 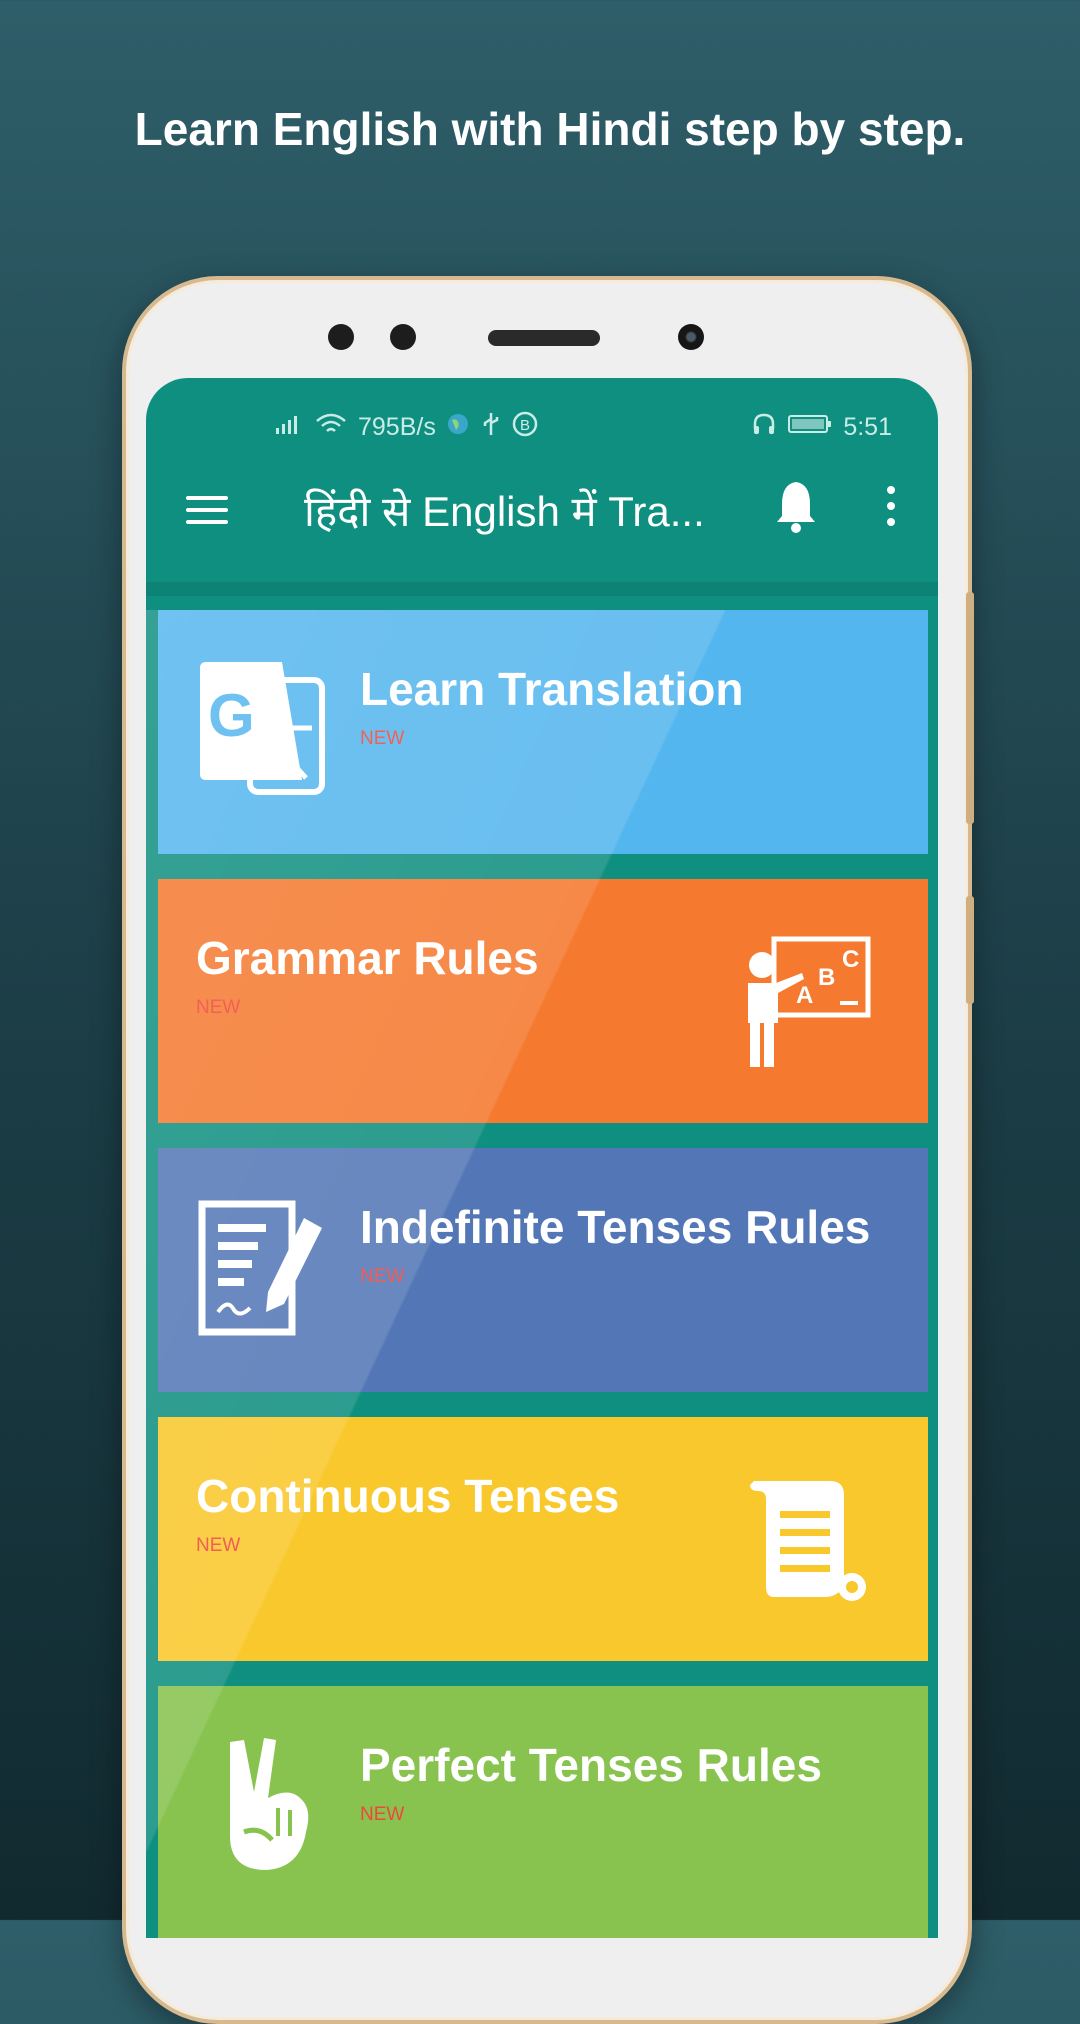 I want to click on status-bar: 795B/s B 5:51, so click(x=542, y=409).